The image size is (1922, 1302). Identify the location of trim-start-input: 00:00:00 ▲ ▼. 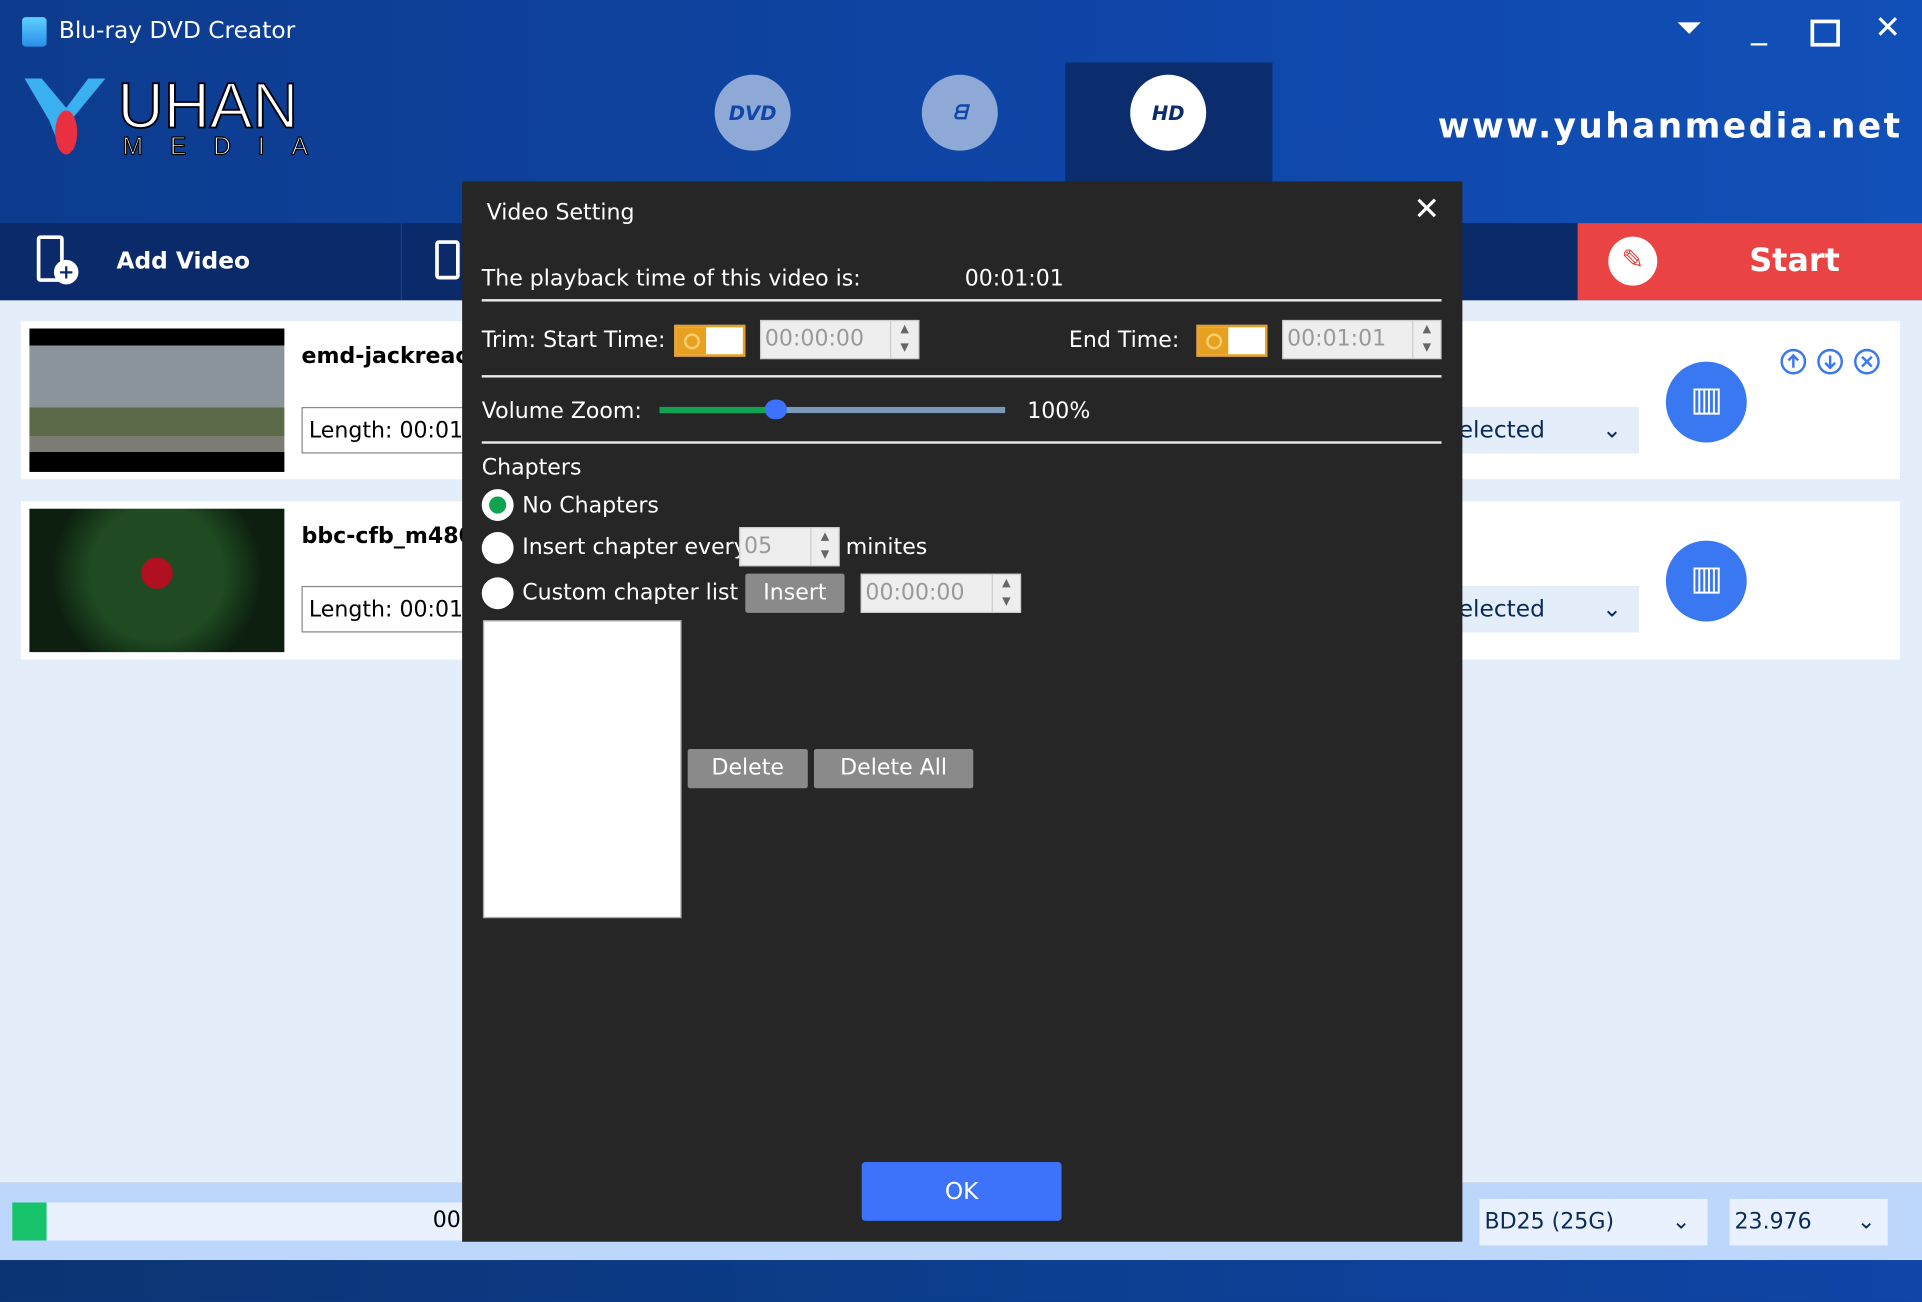
(839, 339).